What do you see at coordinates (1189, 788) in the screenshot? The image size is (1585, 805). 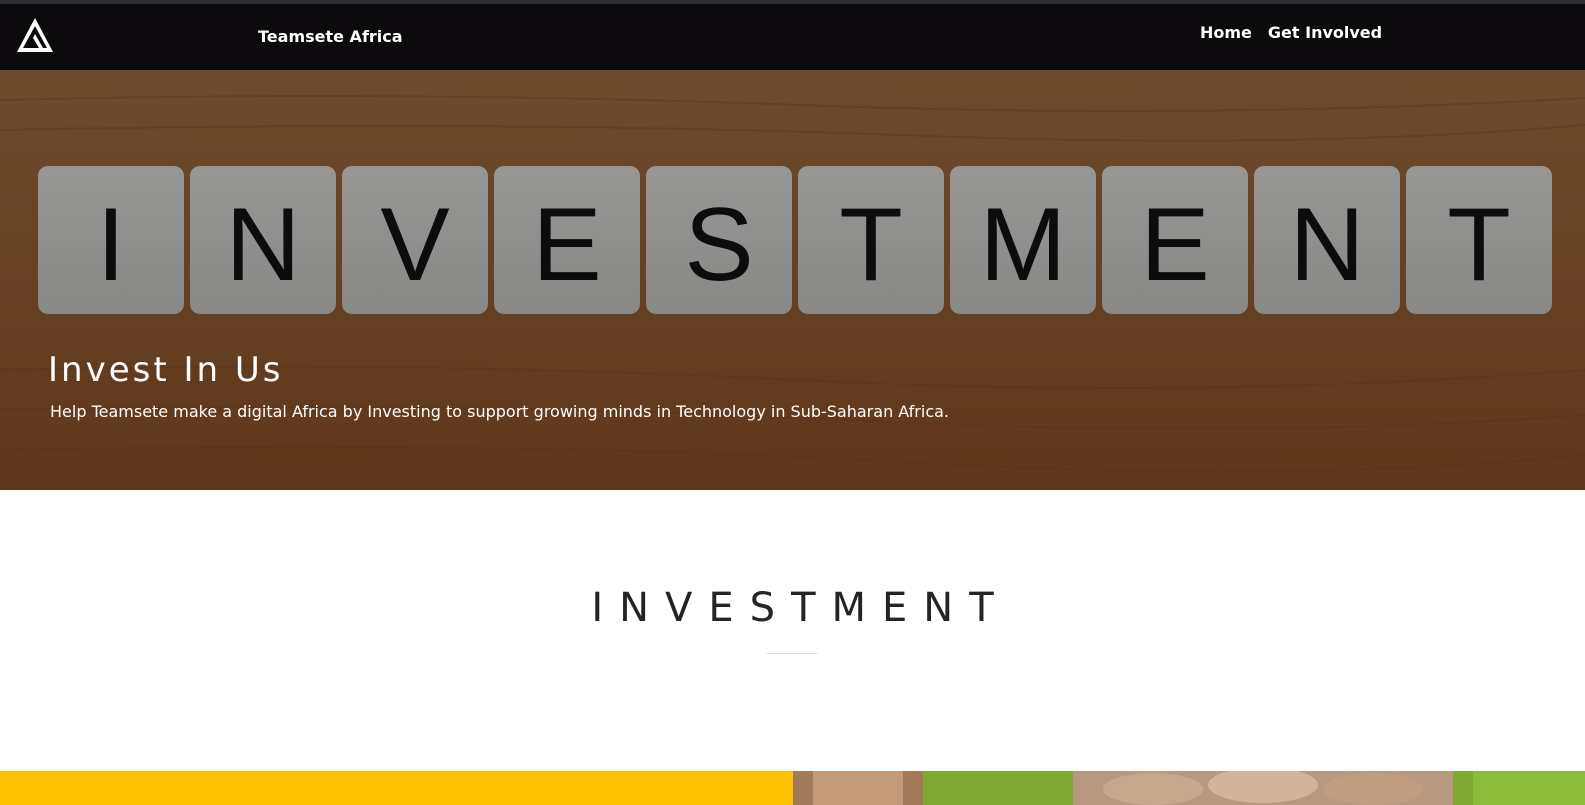 I see `coins-image` at bounding box center [1189, 788].